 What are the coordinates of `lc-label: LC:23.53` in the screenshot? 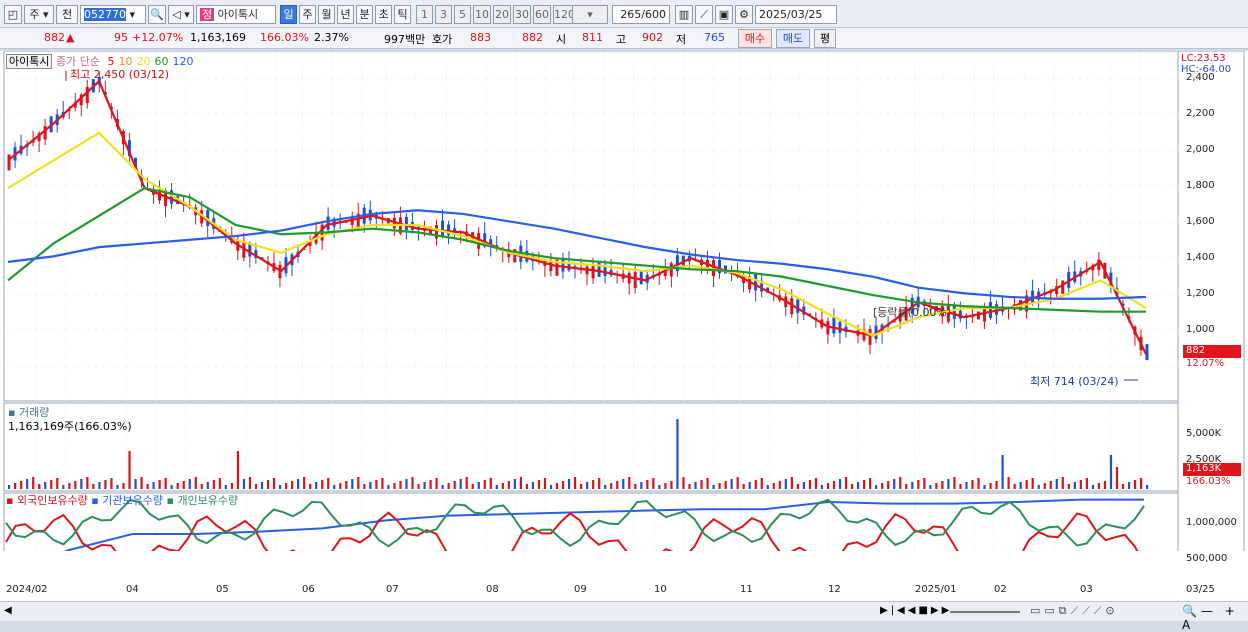 It's located at (1203, 58).